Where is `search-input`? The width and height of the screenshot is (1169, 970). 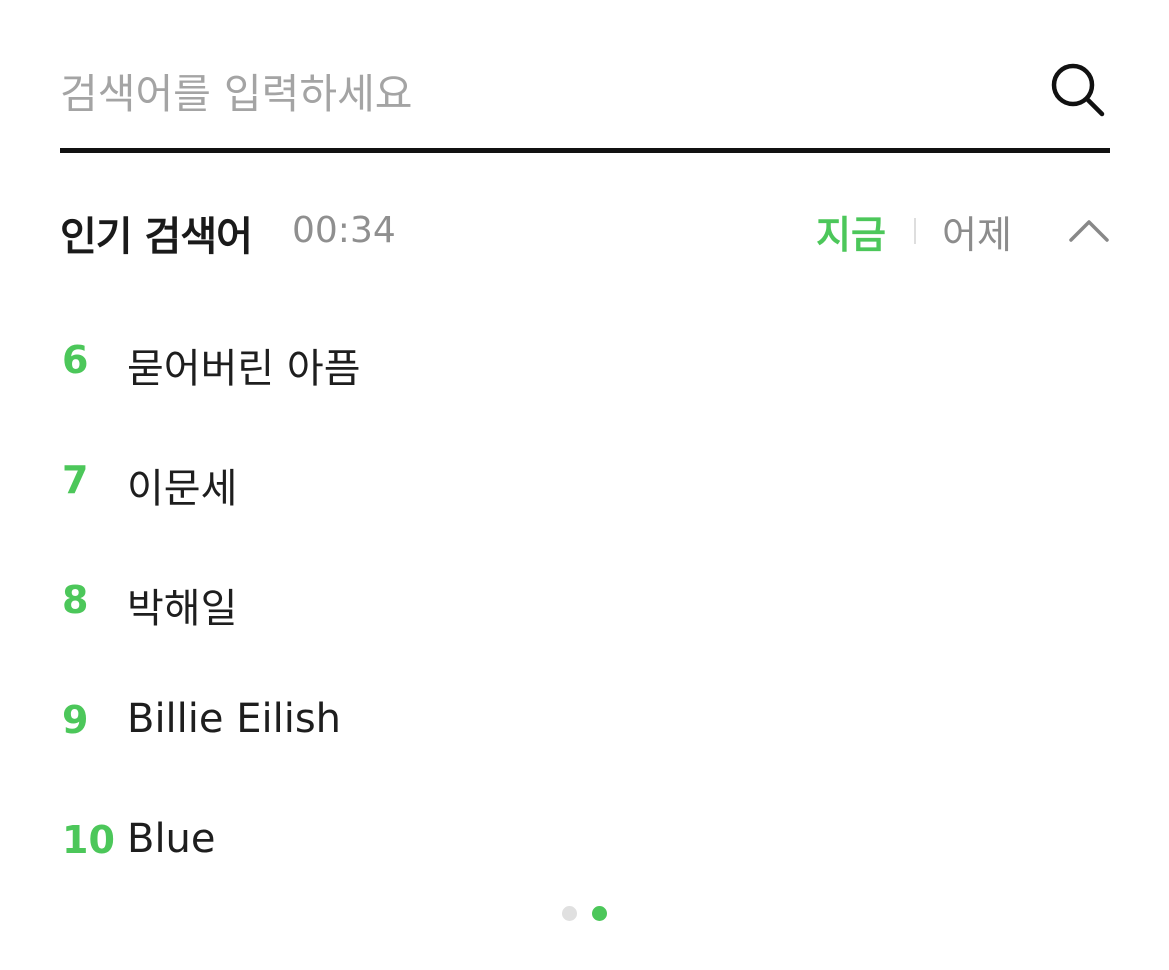 search-input is located at coordinates (540, 94).